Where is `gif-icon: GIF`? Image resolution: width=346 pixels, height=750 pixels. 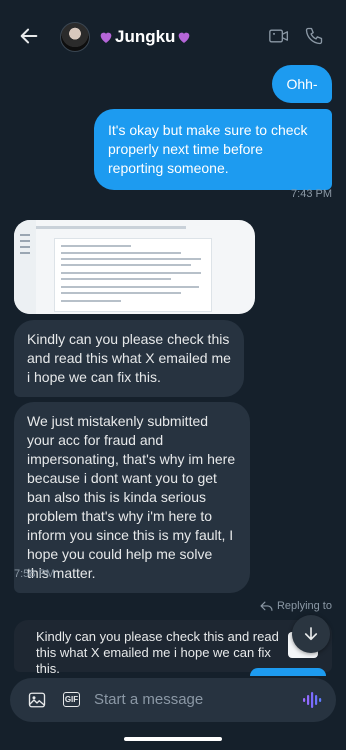 gif-icon: GIF is located at coordinates (71, 699).